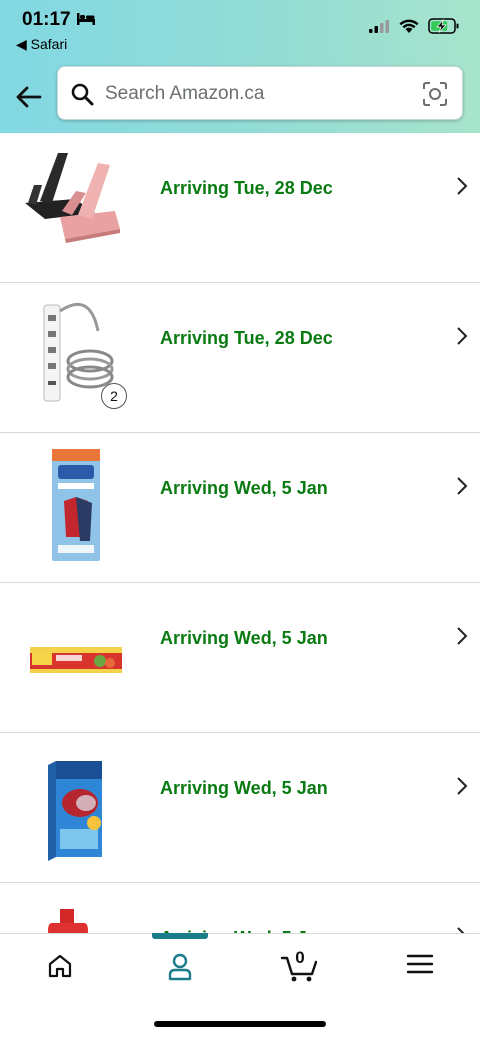  I want to click on user-icon, so click(180, 967).